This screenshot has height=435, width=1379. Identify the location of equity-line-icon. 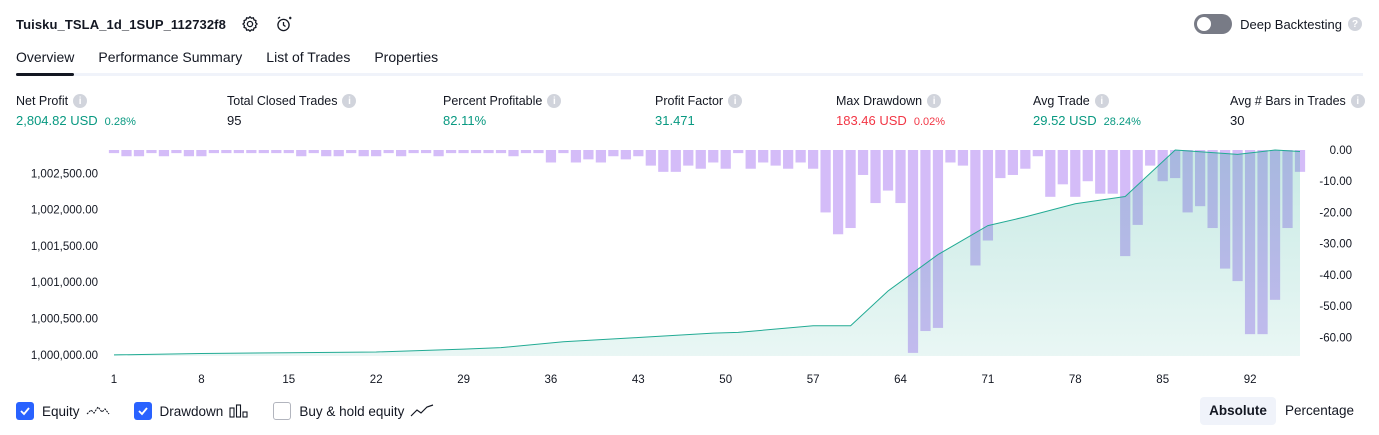
(98, 411).